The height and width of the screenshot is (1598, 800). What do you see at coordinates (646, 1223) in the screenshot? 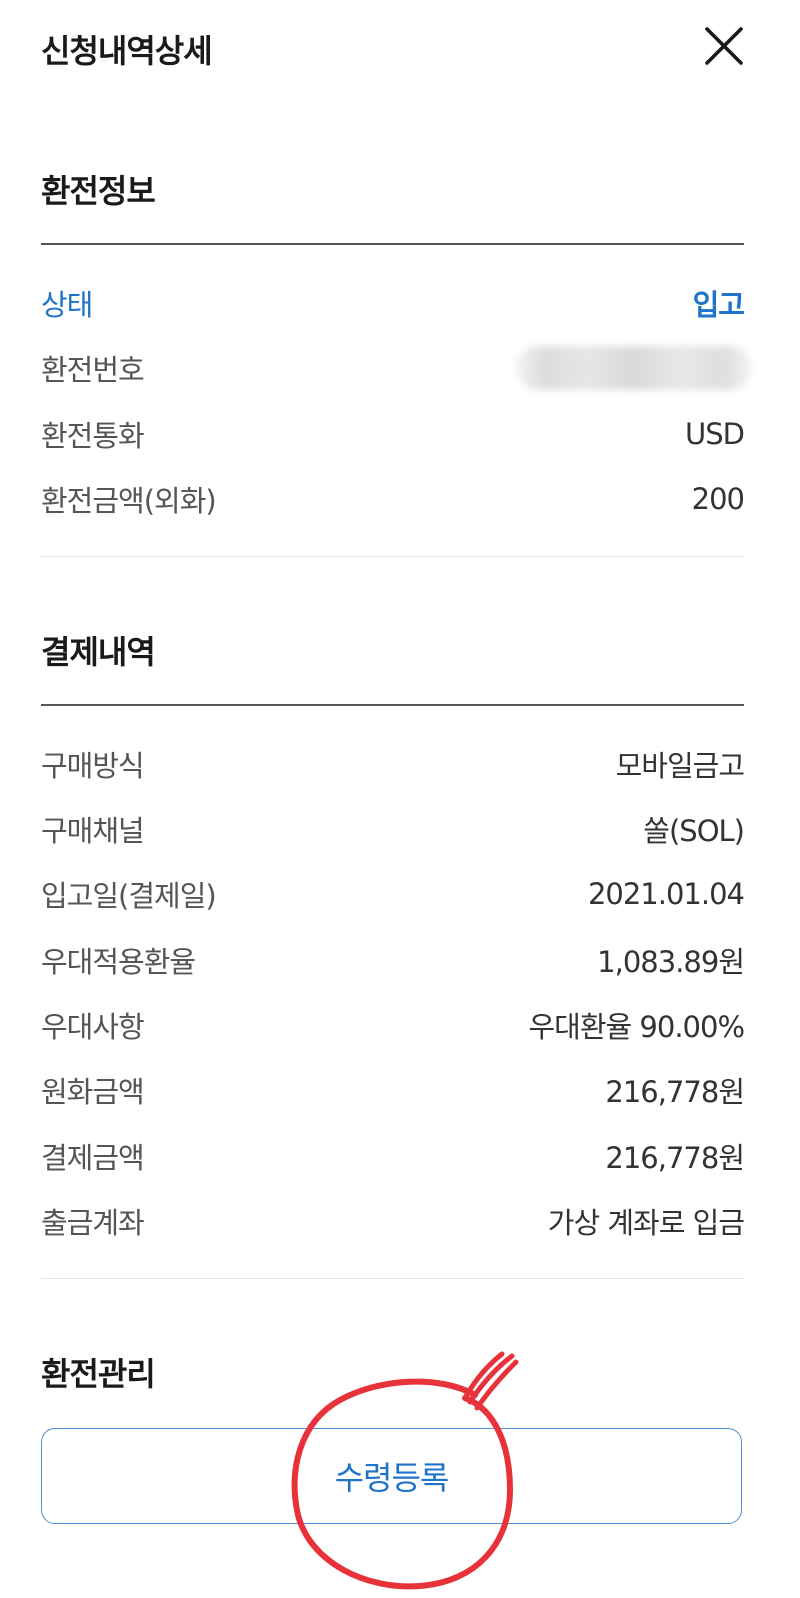
I see `withdrawal-account-value: 가상 계좌로 입금` at bounding box center [646, 1223].